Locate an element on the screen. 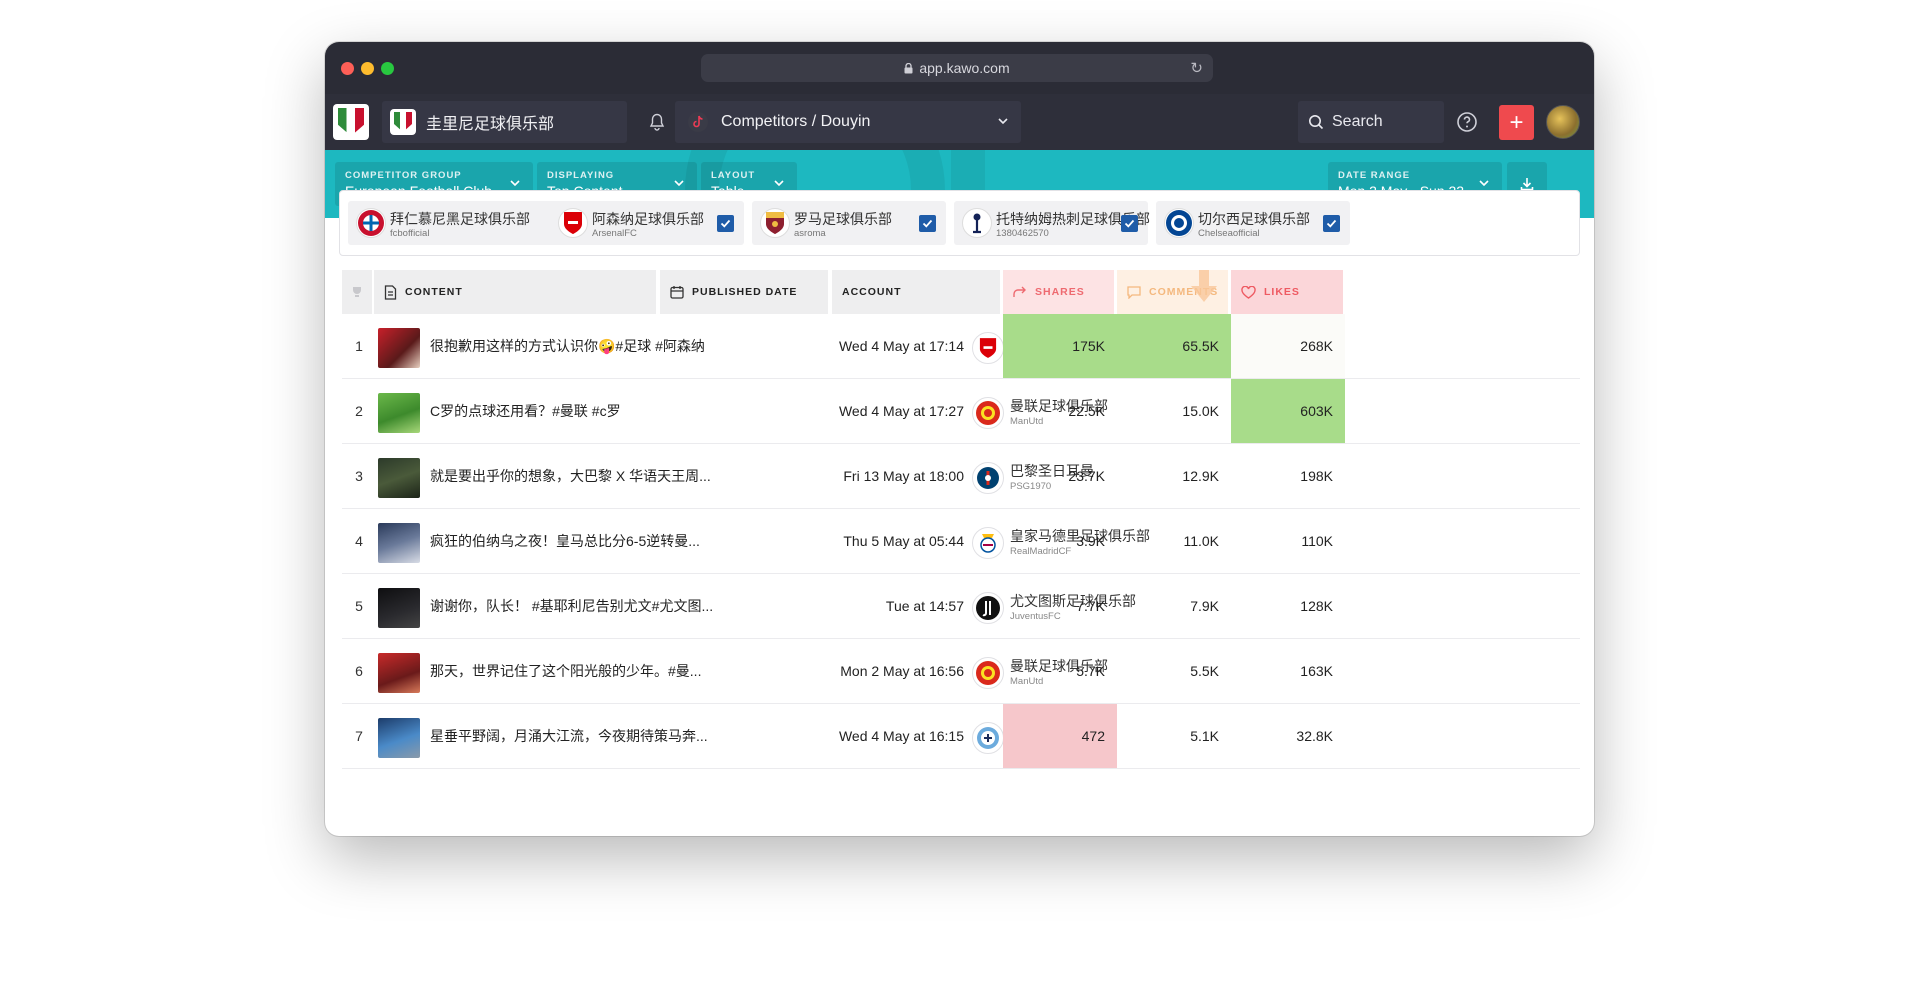  likes-value: 603K is located at coordinates (1288, 411).